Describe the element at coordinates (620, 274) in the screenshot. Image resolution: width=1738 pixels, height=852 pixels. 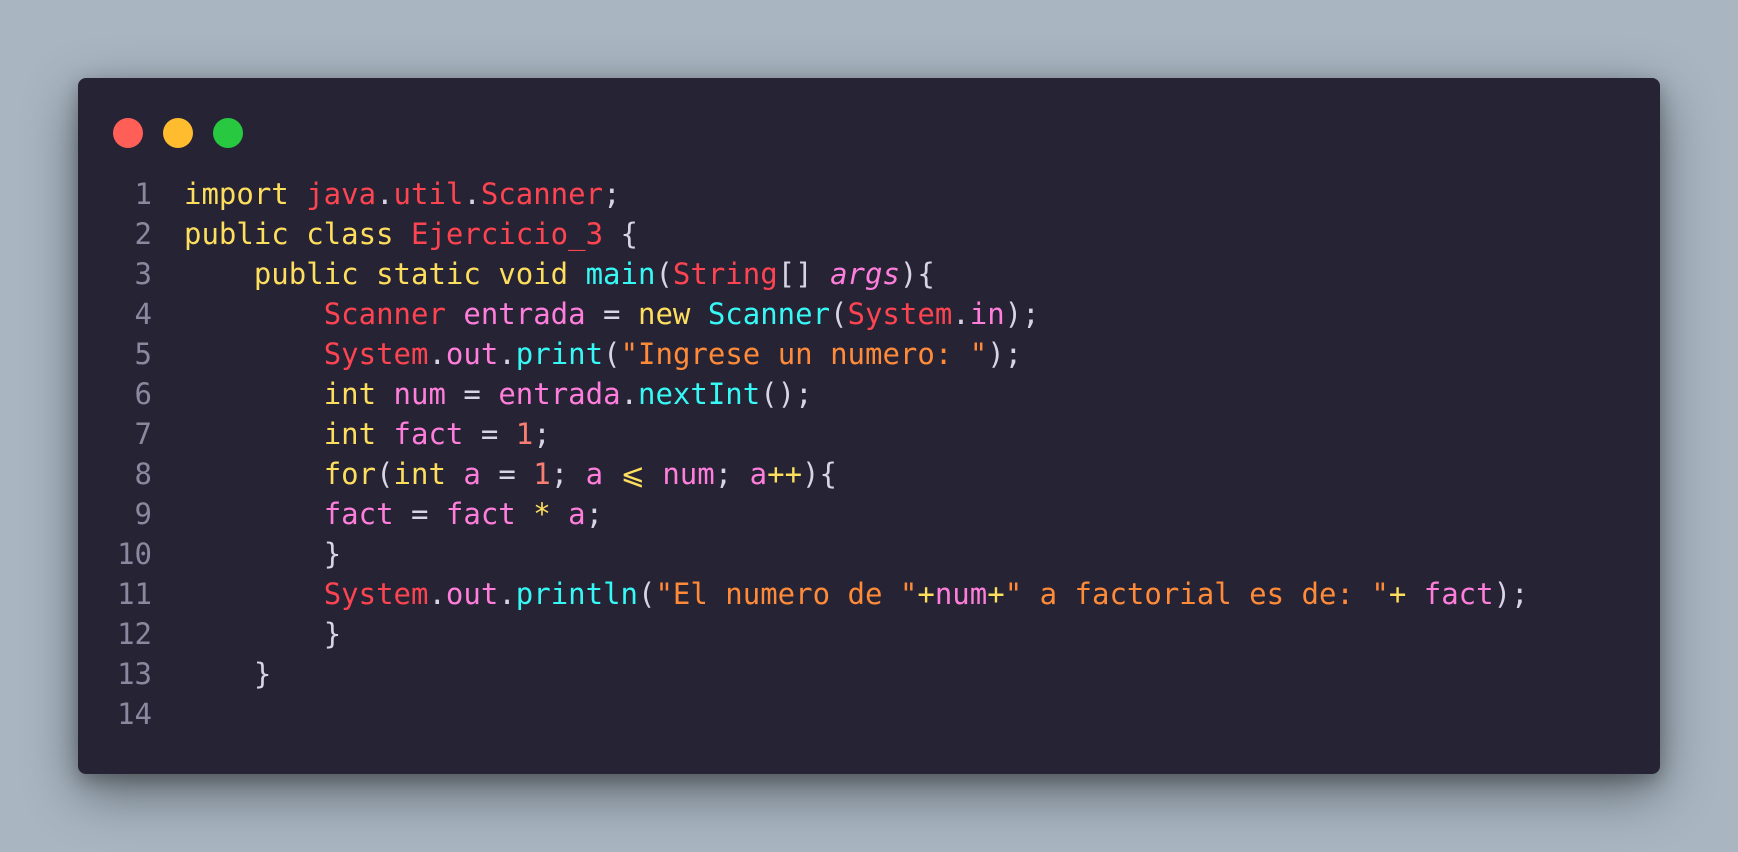
I see `code-token: main` at that location.